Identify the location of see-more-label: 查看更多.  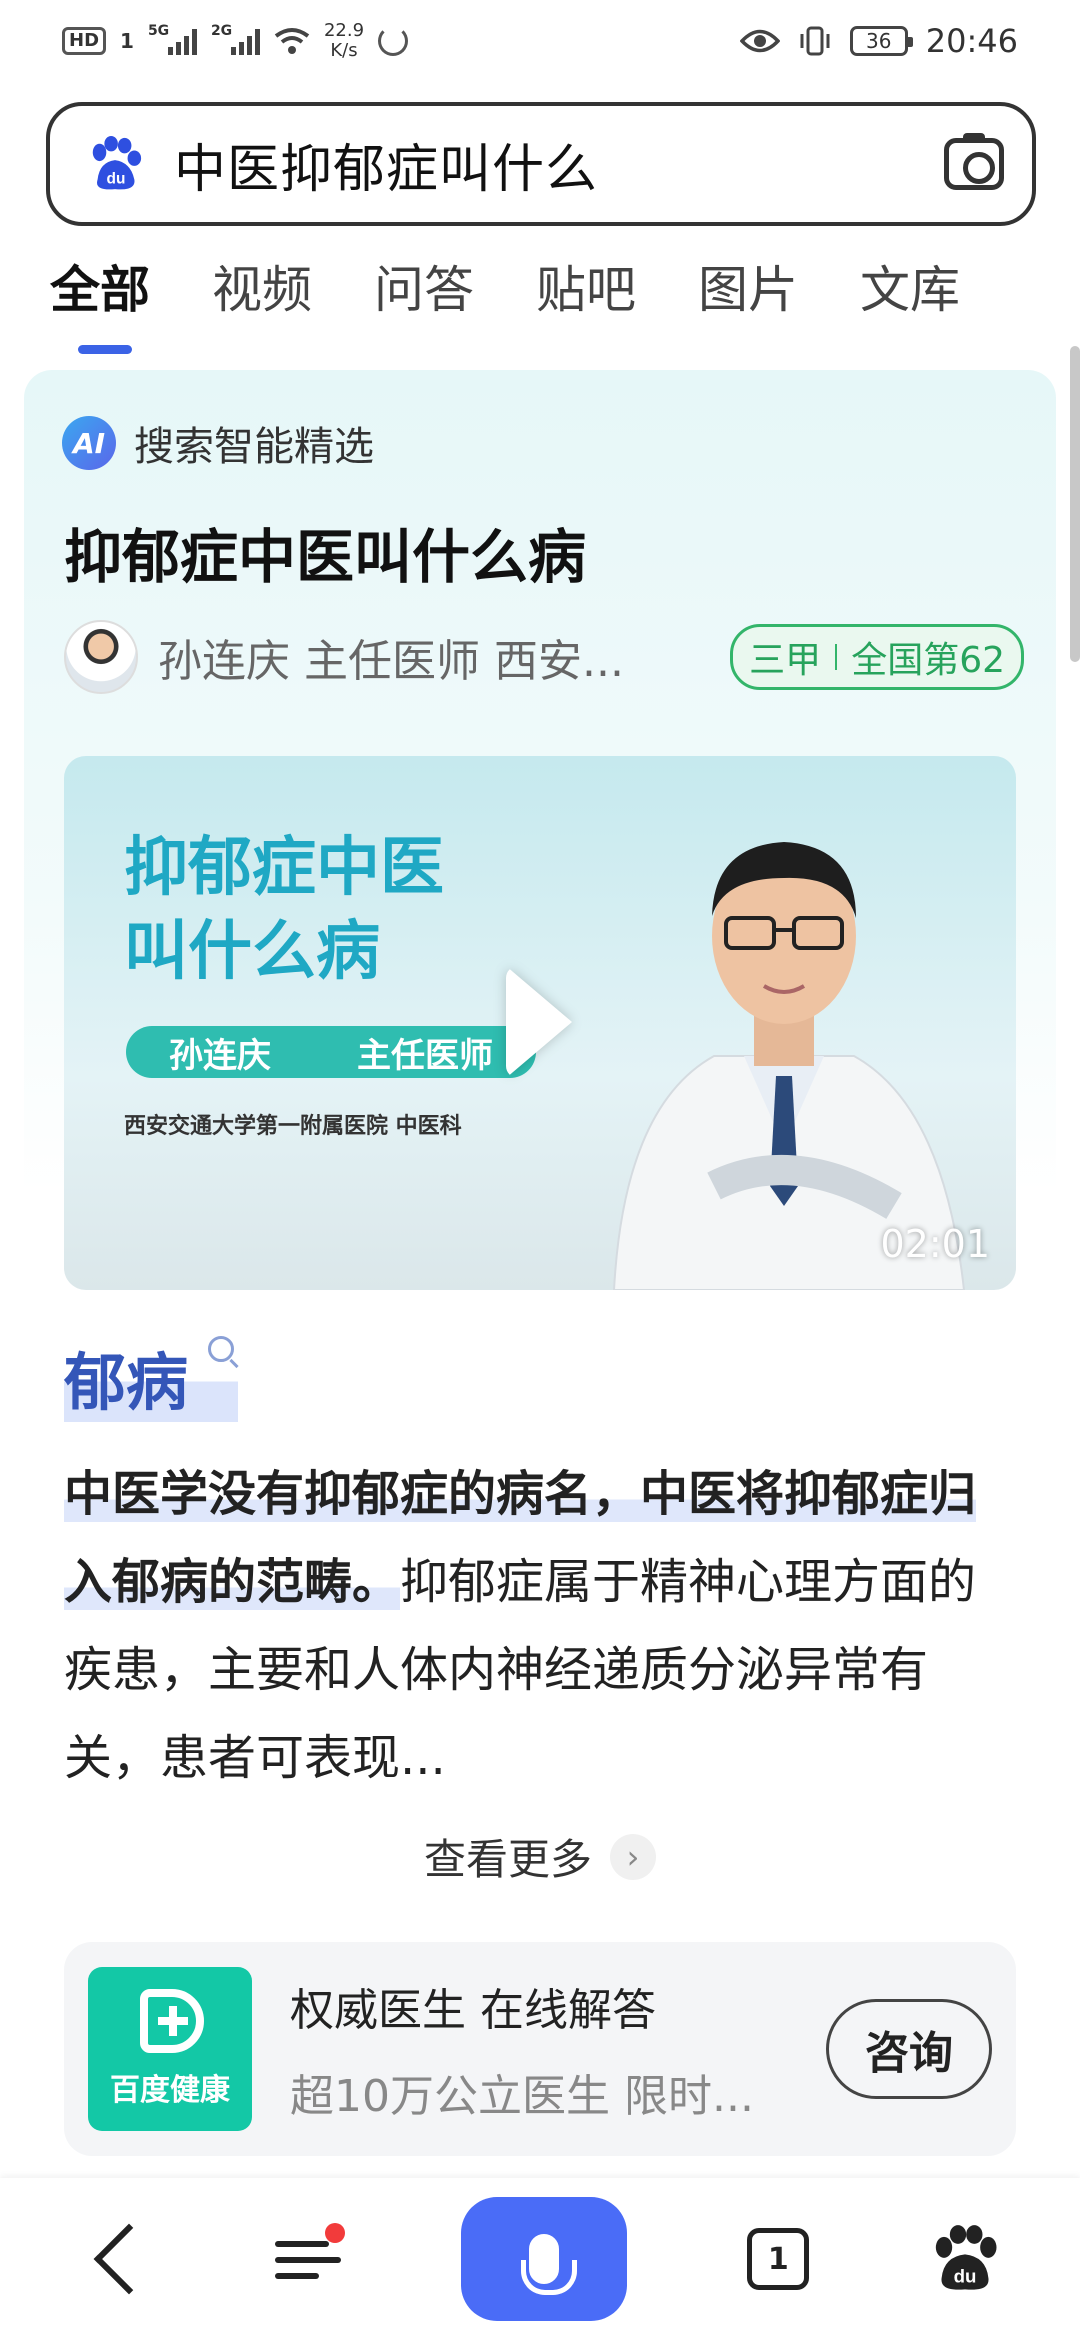
(507, 1859).